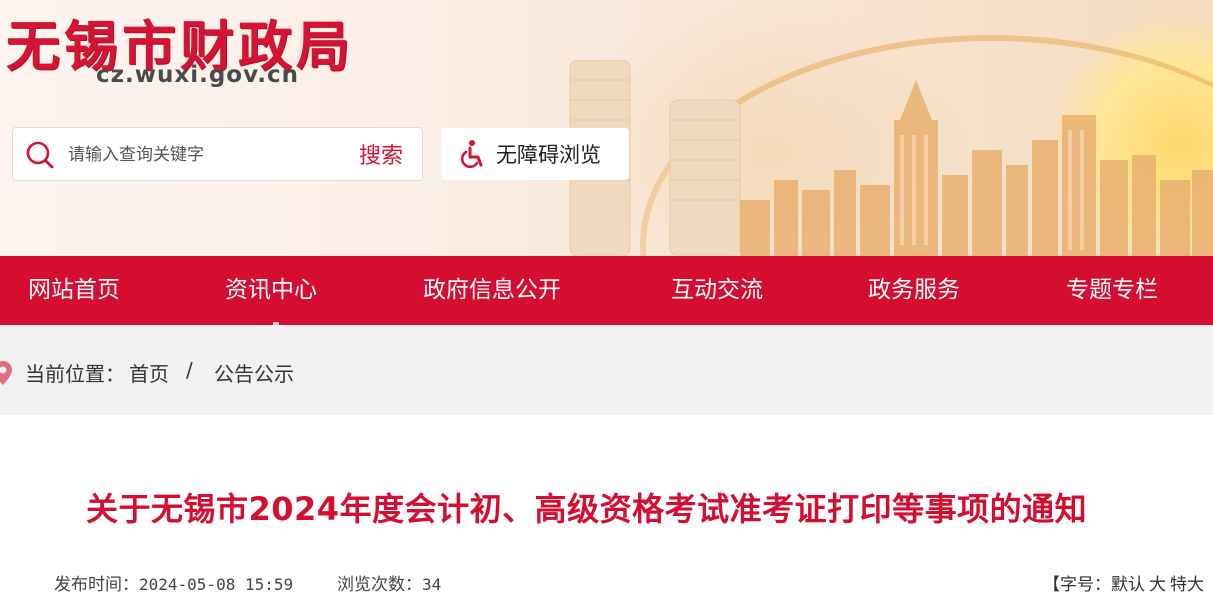 The width and height of the screenshot is (1213, 596). Describe the element at coordinates (432, 584) in the screenshot. I see `view-count-value: 34` at that location.